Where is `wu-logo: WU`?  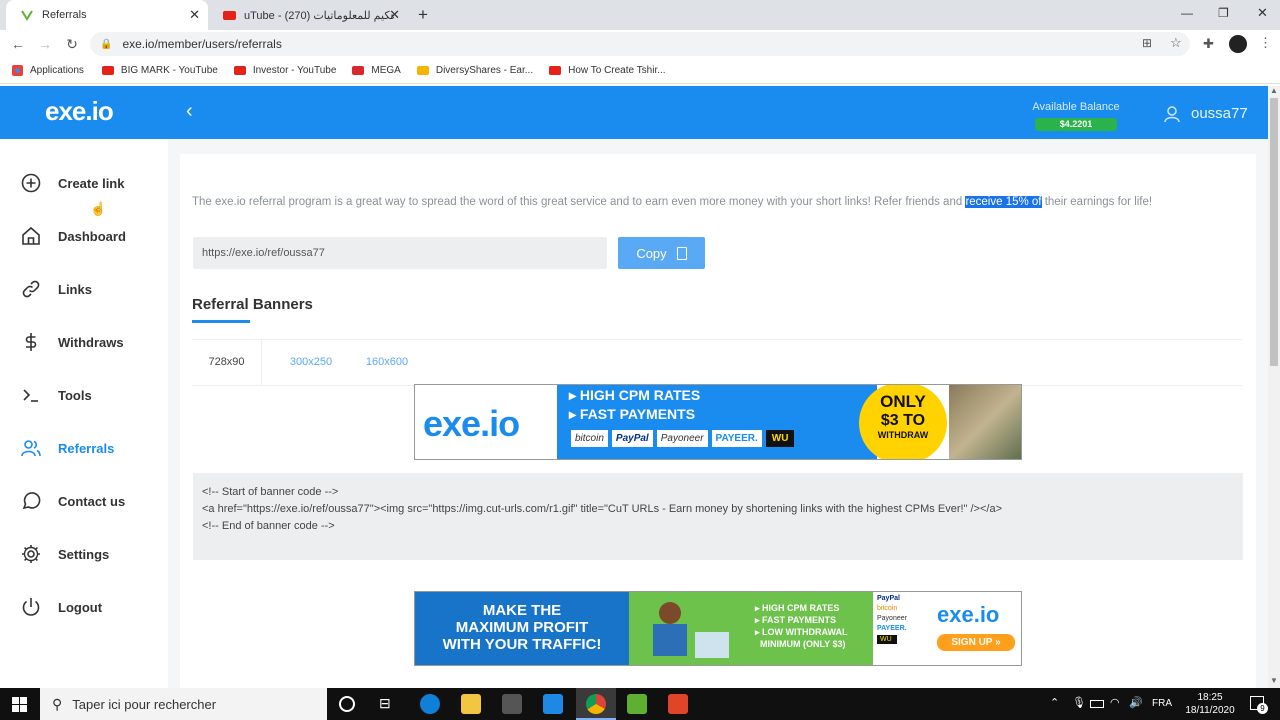 wu-logo: WU is located at coordinates (780, 438).